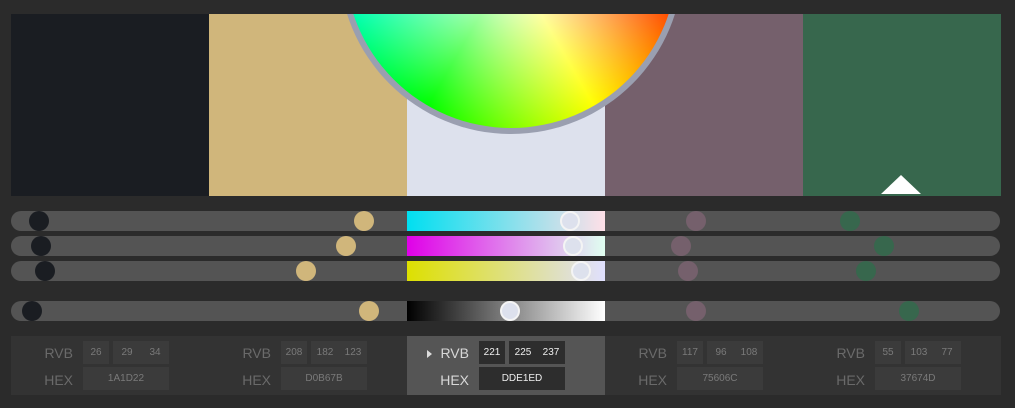 The height and width of the screenshot is (408, 1015). Describe the element at coordinates (523, 352) in the screenshot. I see `green-value: 225` at that location.